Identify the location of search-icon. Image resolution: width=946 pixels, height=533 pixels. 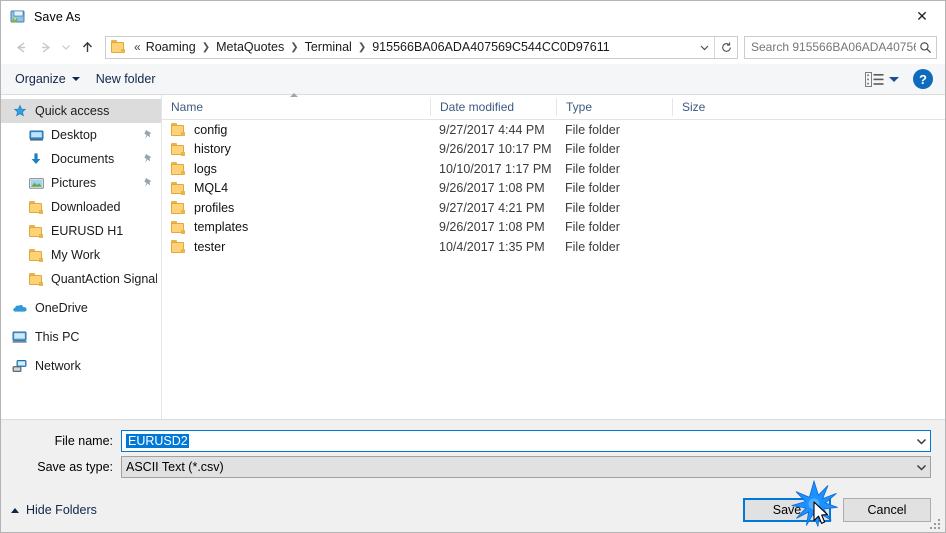
(926, 47).